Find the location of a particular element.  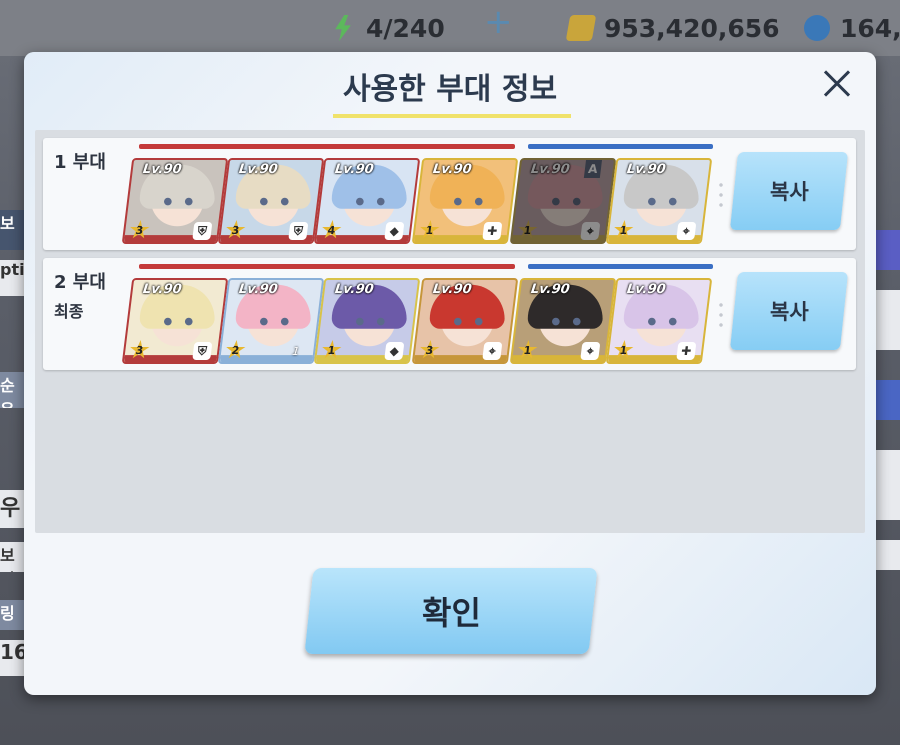

title-underline is located at coordinates (452, 116).